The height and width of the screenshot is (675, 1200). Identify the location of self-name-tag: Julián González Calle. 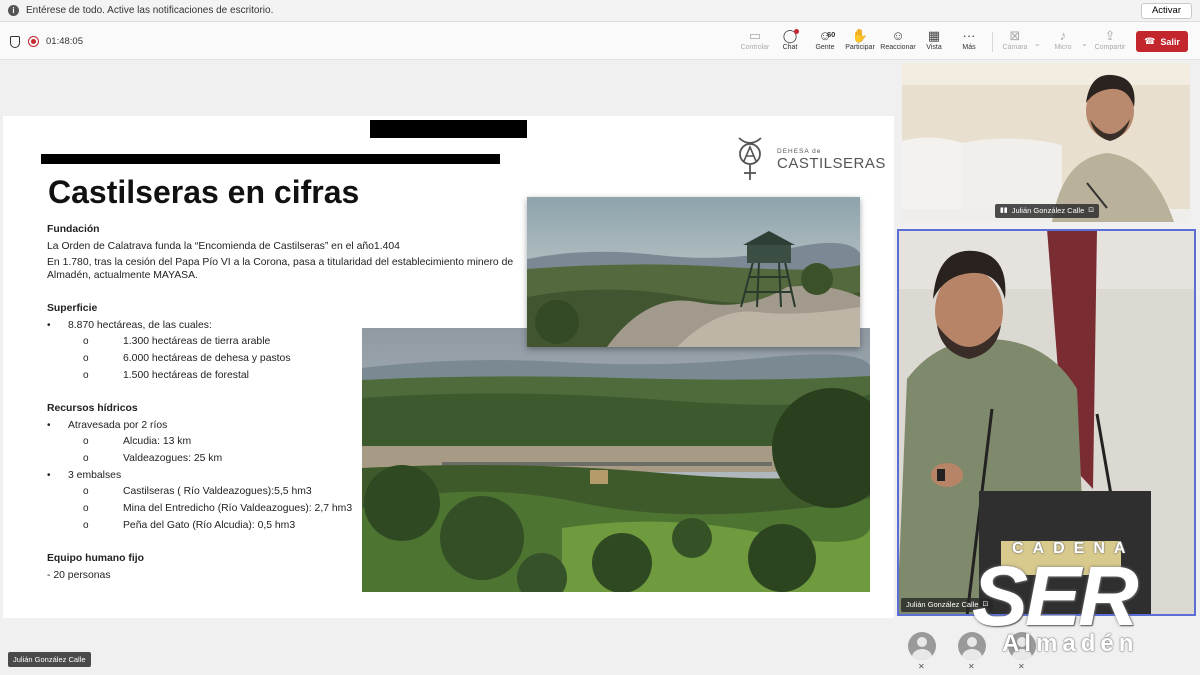
(49, 659).